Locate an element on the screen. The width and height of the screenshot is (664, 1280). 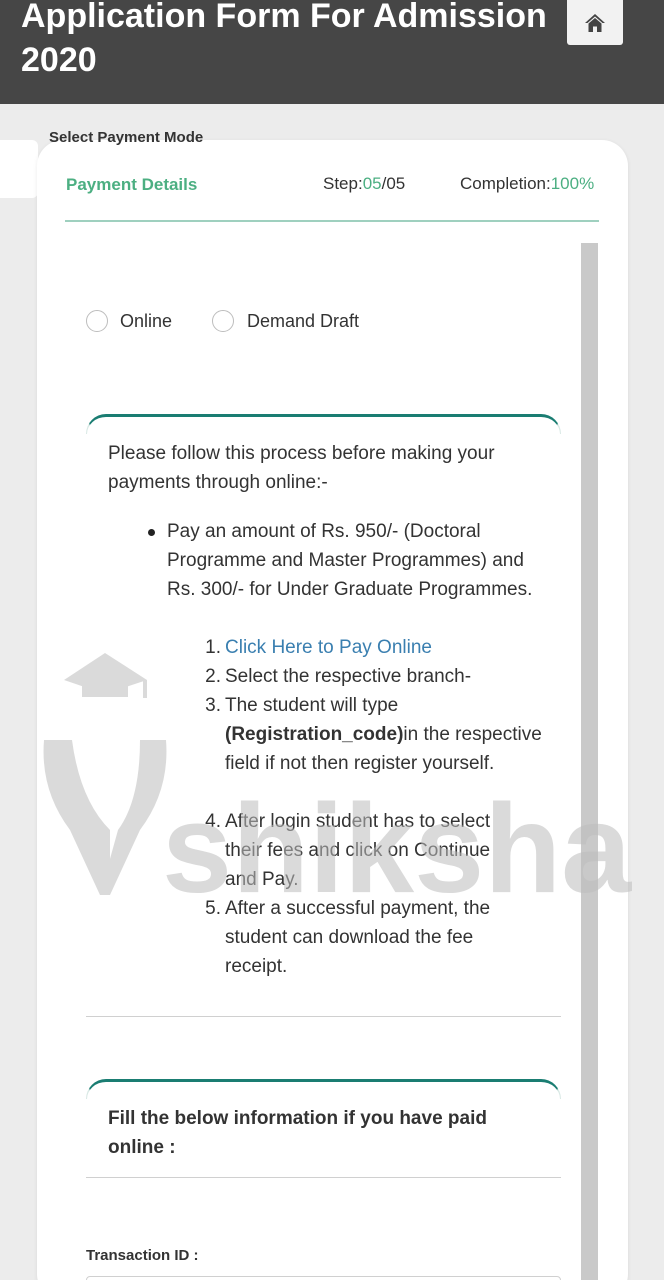
step-number: 3. is located at coordinates (213, 705).